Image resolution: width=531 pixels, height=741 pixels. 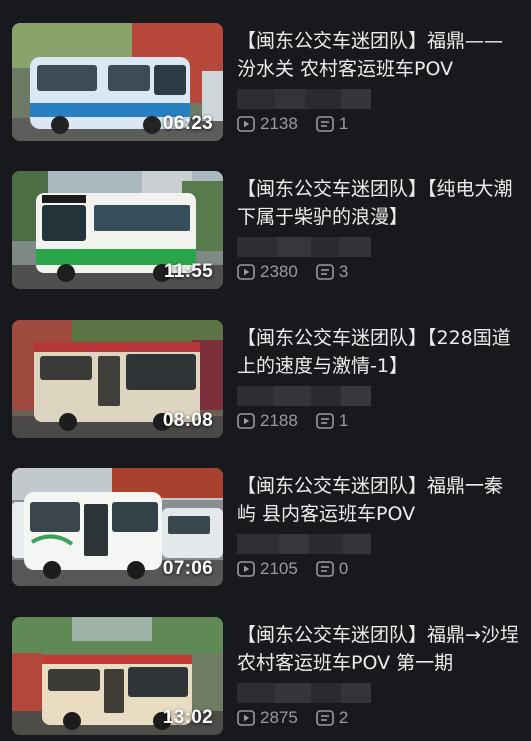 I want to click on video-stats: 2380 3, so click(x=378, y=272).